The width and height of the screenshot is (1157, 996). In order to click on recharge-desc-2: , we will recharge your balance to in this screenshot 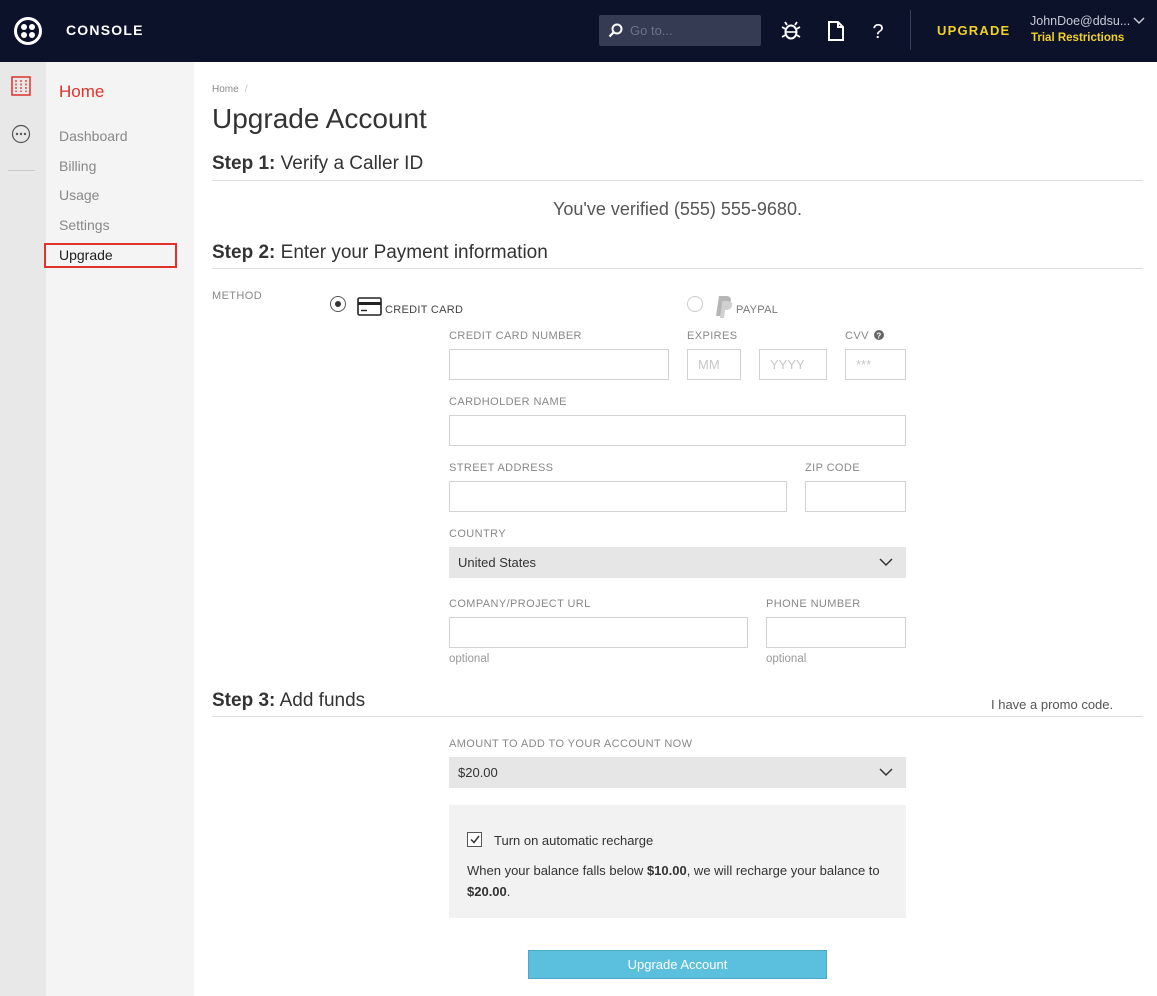, I will do `click(783, 870)`.